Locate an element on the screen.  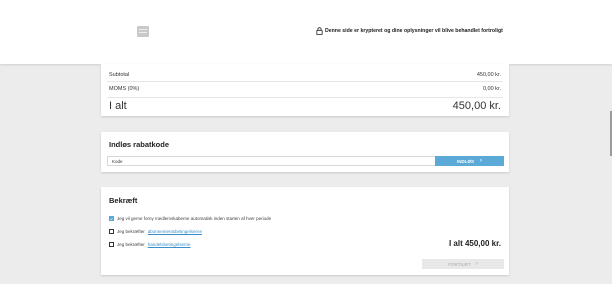
trade-terms-link: handelsbetingelserne is located at coordinates (169, 244).